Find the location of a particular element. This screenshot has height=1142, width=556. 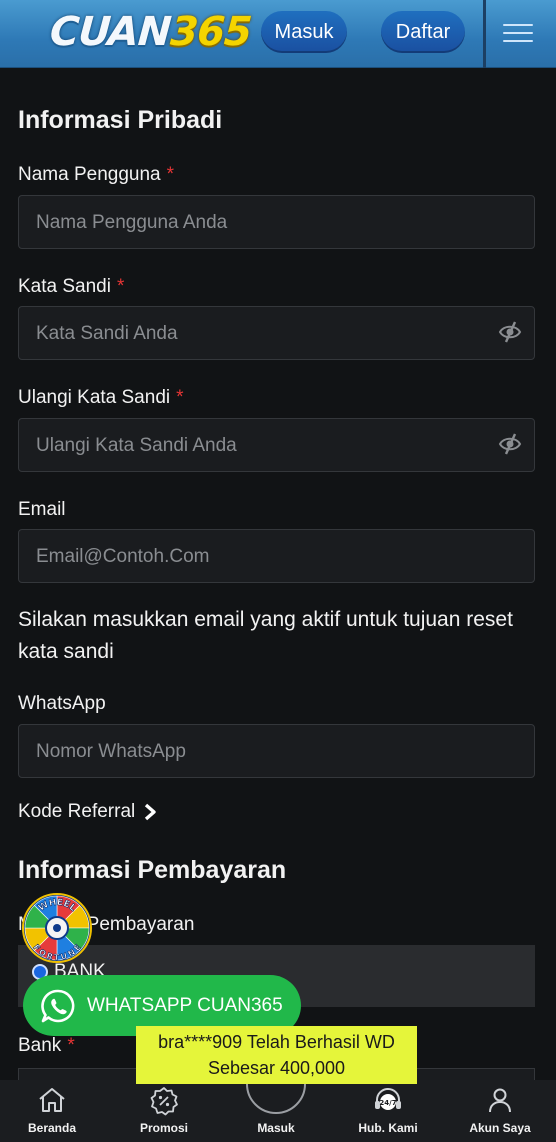

email-input: Email@Contoh.Com is located at coordinates (276, 556).